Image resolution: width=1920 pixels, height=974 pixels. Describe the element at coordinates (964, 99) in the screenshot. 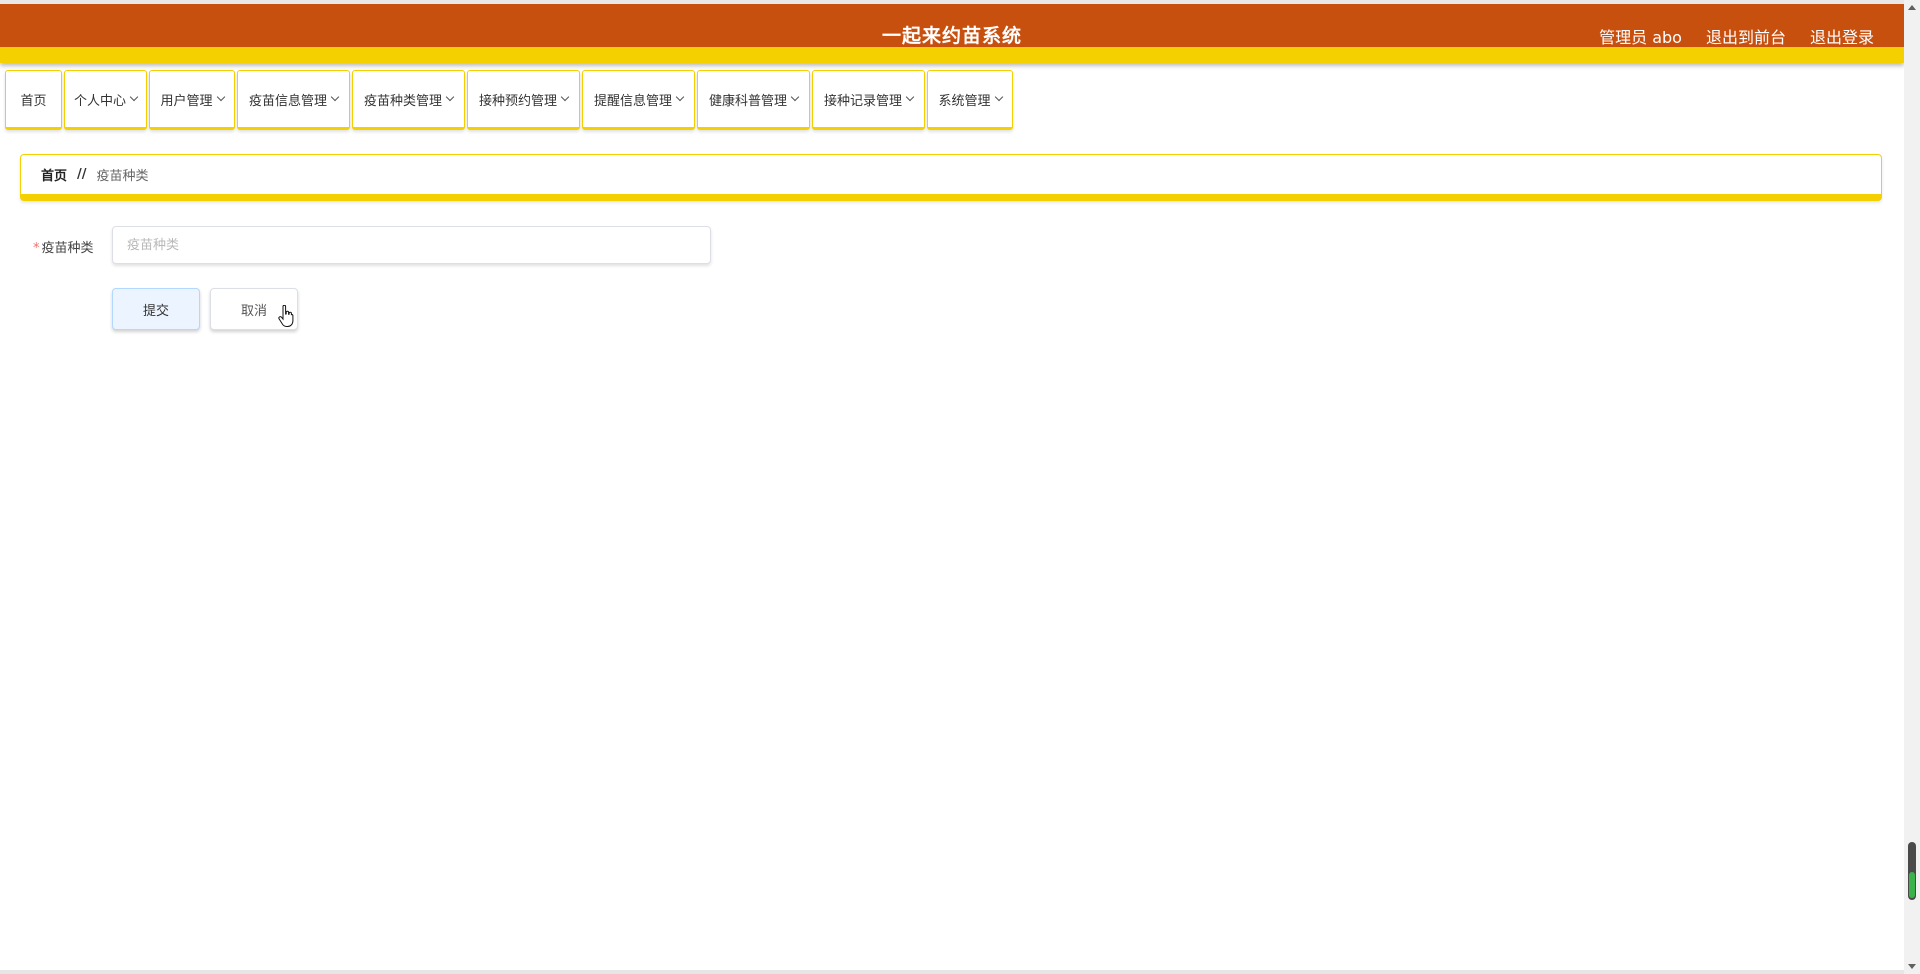

I see `nav-item-label: 系统管理` at that location.